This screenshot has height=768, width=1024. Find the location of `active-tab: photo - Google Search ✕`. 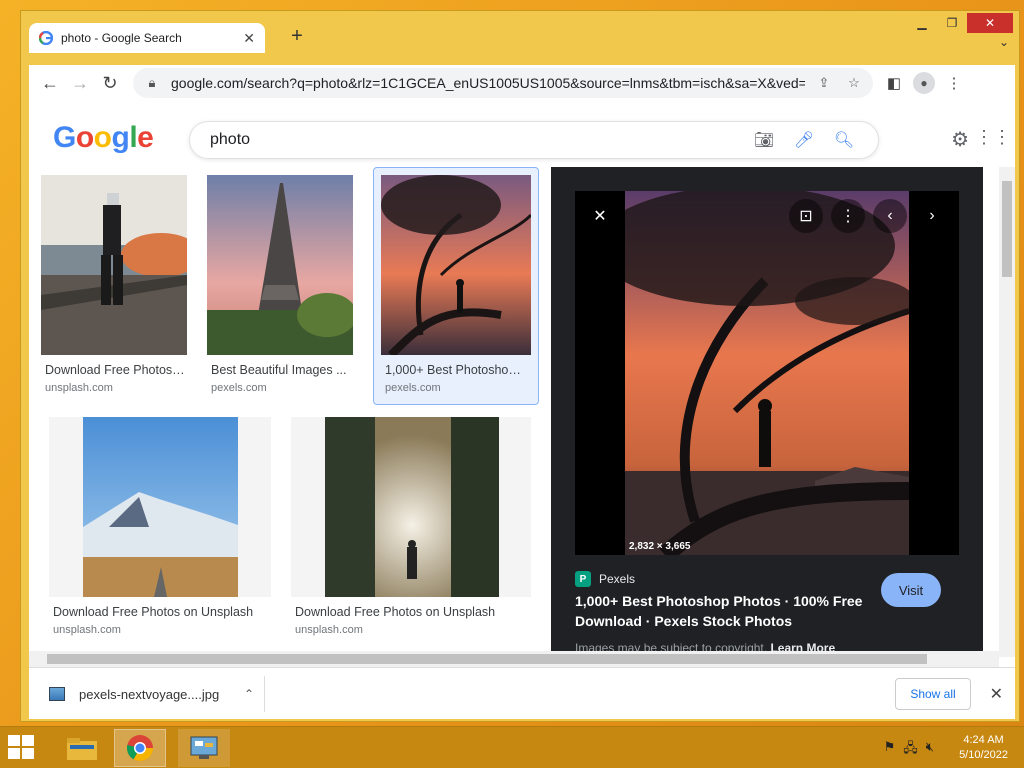

active-tab: photo - Google Search ✕ is located at coordinates (147, 38).